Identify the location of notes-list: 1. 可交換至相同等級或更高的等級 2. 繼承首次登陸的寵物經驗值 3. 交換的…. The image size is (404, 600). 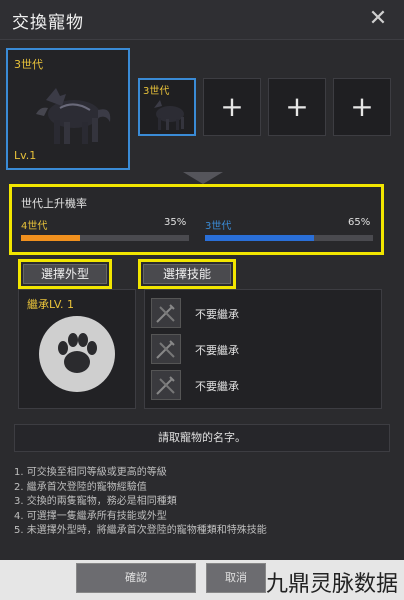
(204, 502).